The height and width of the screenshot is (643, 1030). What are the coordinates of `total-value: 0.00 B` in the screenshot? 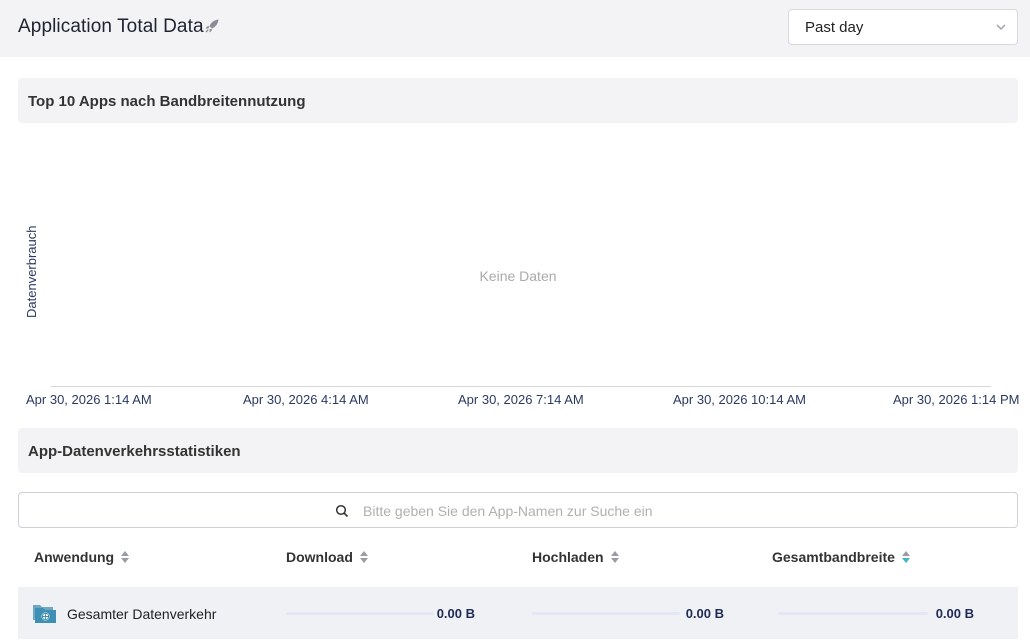 It's located at (954, 613).